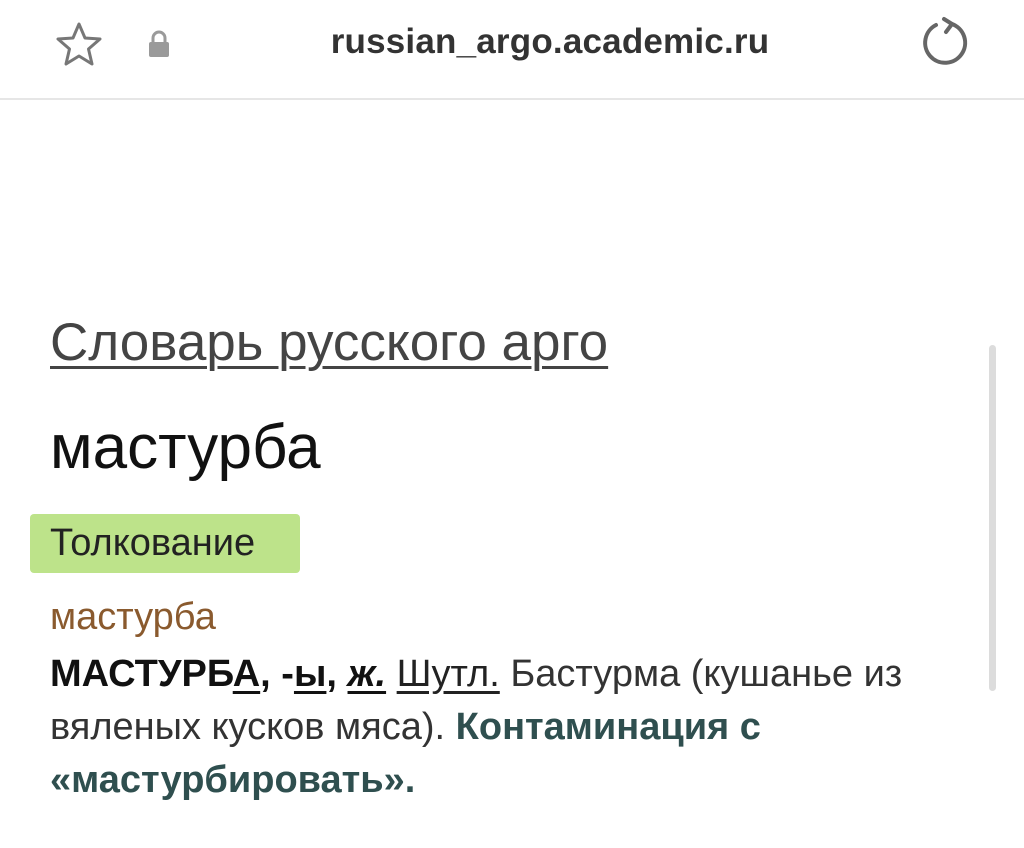 The height and width of the screenshot is (848, 1024). Describe the element at coordinates (185, 447) in the screenshot. I see `page-title: мастурба` at that location.